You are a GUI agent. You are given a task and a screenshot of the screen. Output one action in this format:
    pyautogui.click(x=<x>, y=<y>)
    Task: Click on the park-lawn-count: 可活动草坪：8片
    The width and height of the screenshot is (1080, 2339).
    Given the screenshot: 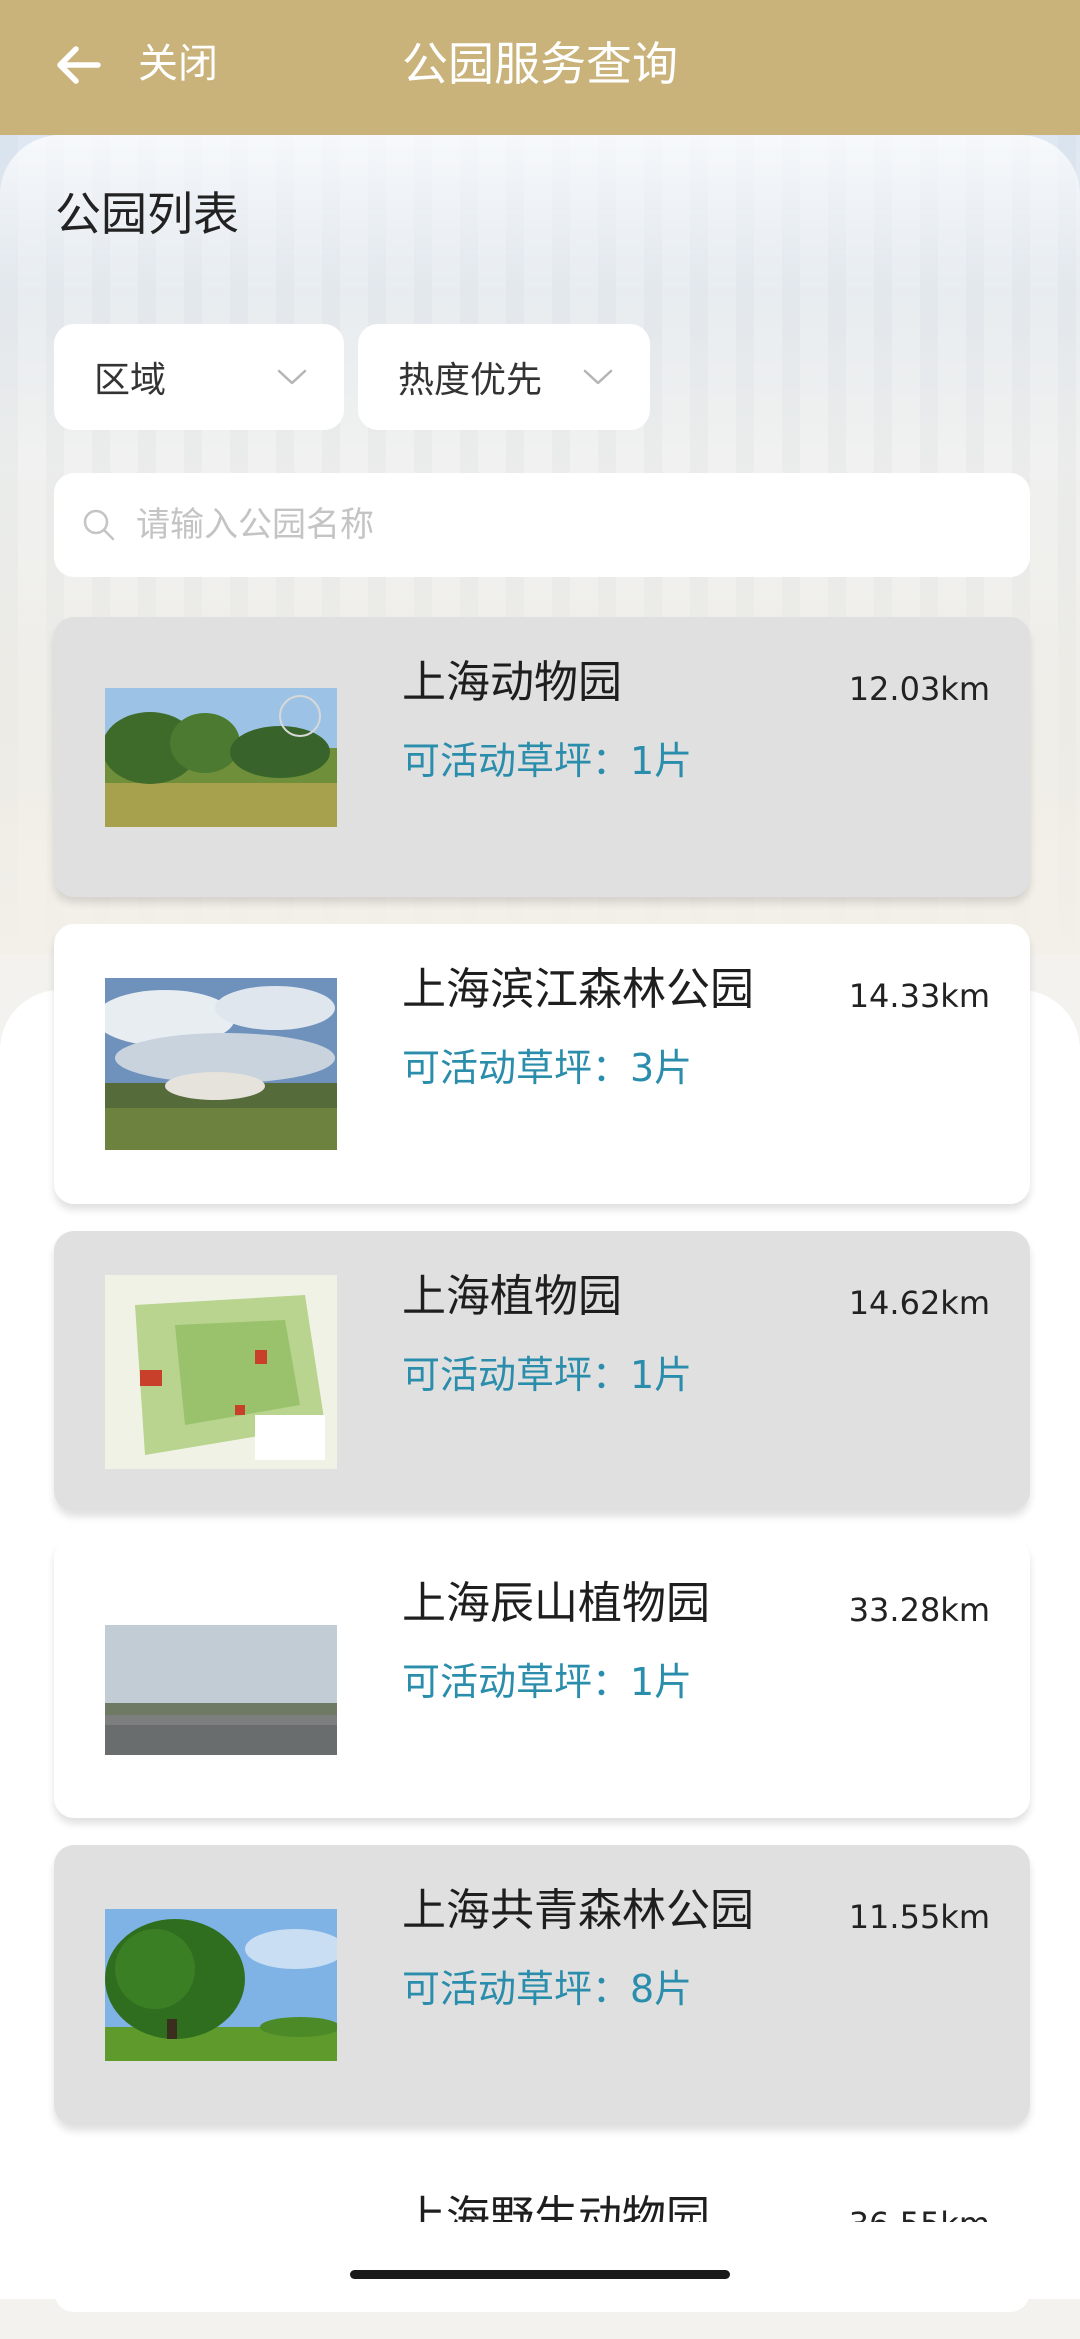 What is the action you would take?
    pyautogui.click(x=547, y=1989)
    